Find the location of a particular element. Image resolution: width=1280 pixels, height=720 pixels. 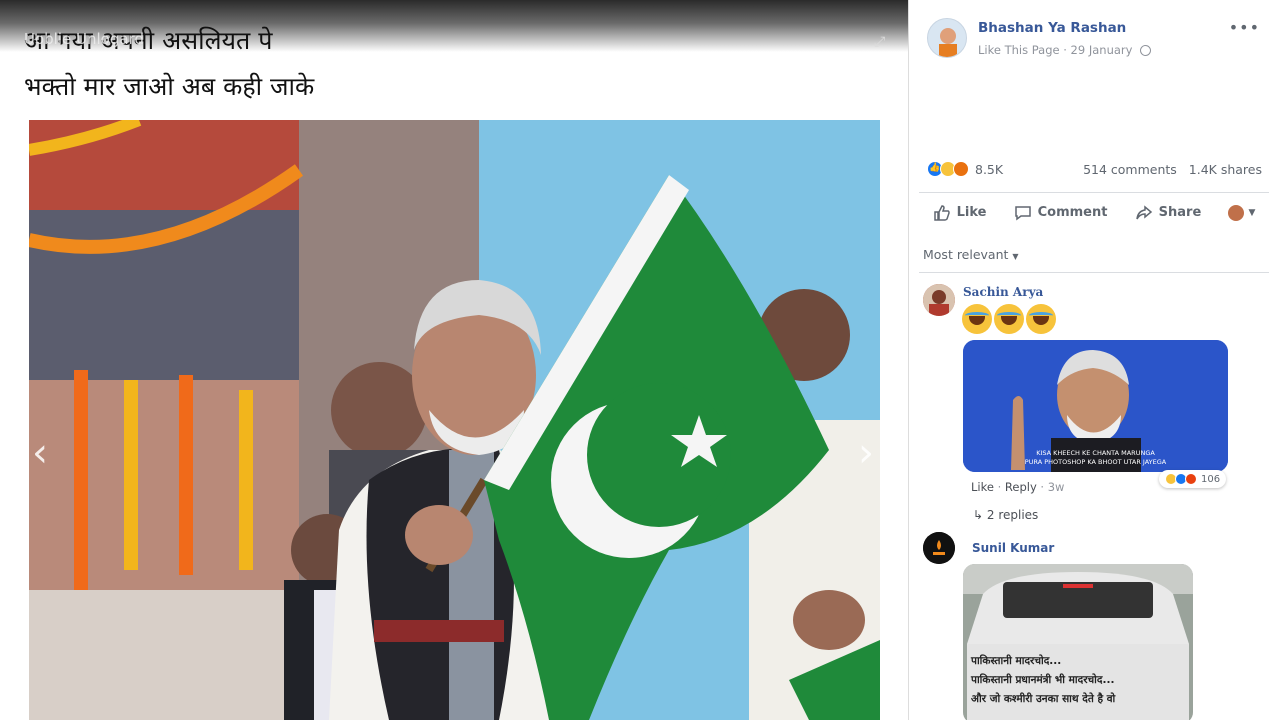

comment-button: Comment is located at coordinates (1061, 213).